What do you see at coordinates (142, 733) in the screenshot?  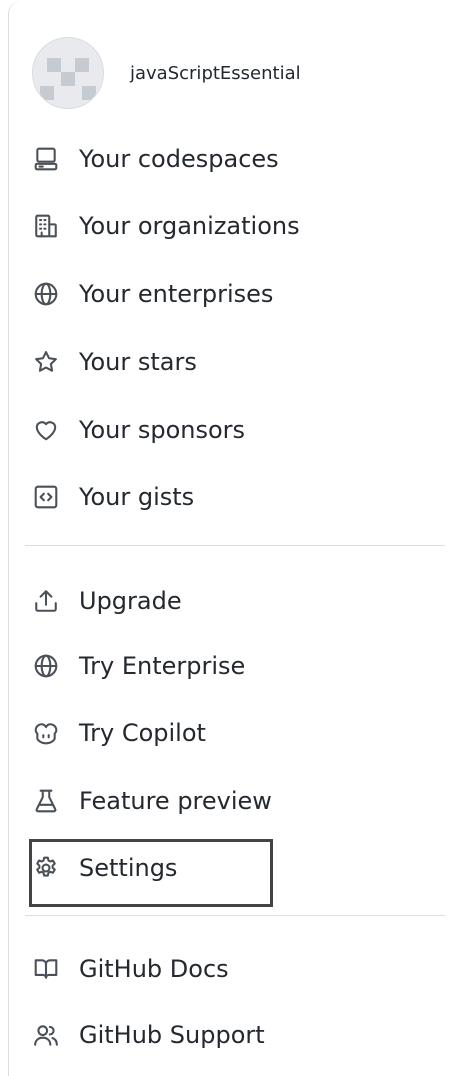 I see `menu-item-label: Try Copilot` at bounding box center [142, 733].